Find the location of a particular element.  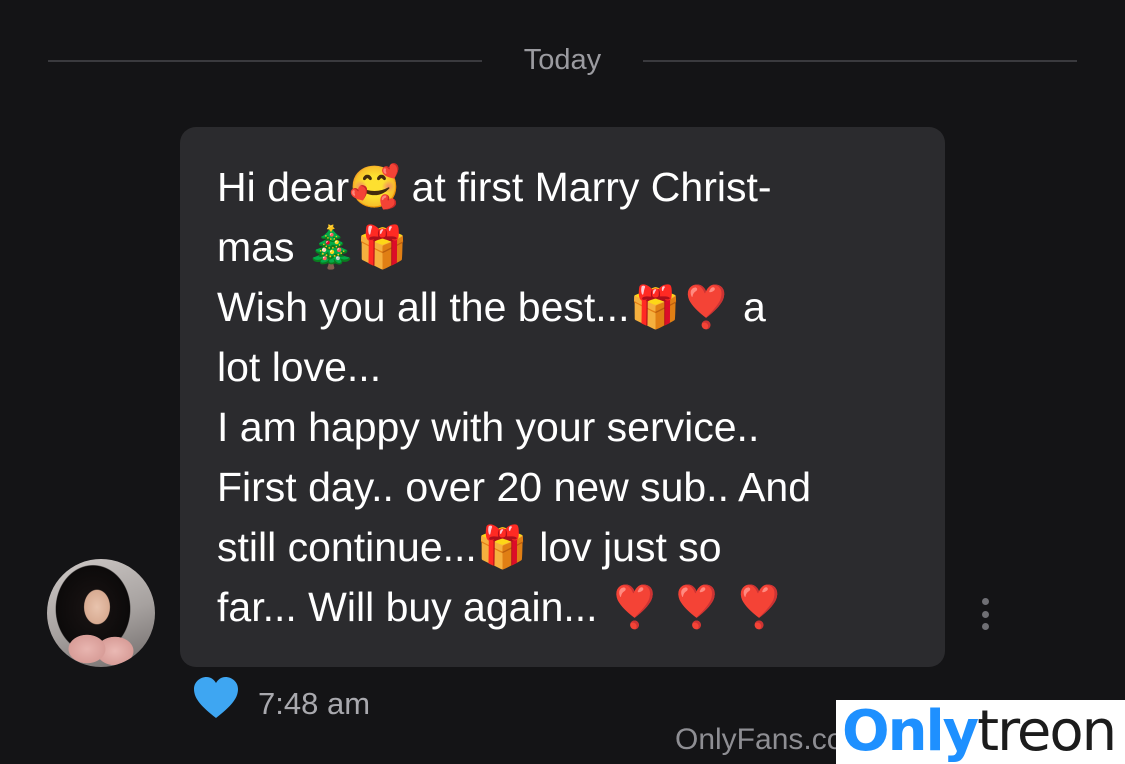

divider-line-left is located at coordinates (265, 61).